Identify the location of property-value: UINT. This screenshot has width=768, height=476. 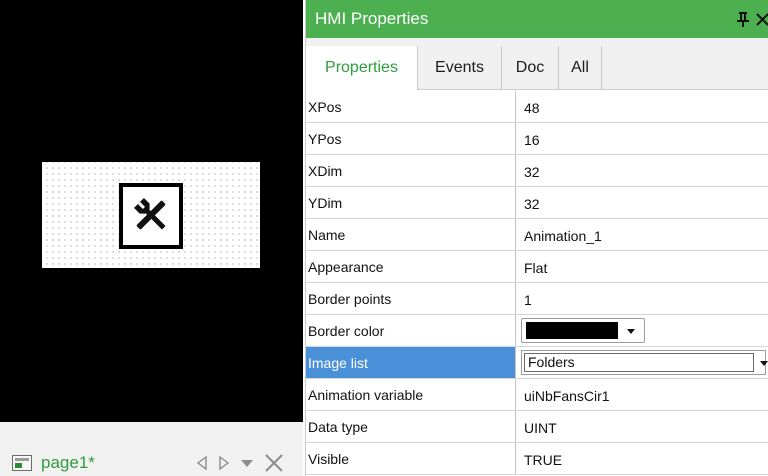
(642, 426).